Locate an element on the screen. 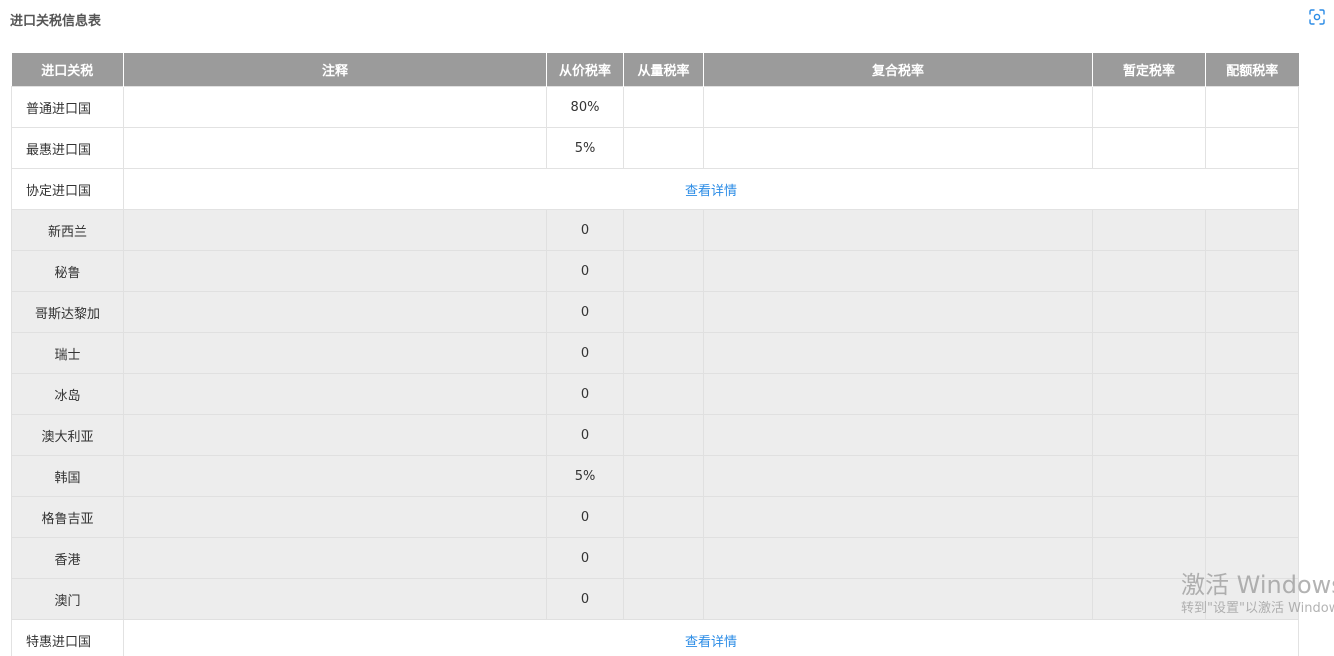  country-name: 瑞士 is located at coordinates (67, 353).